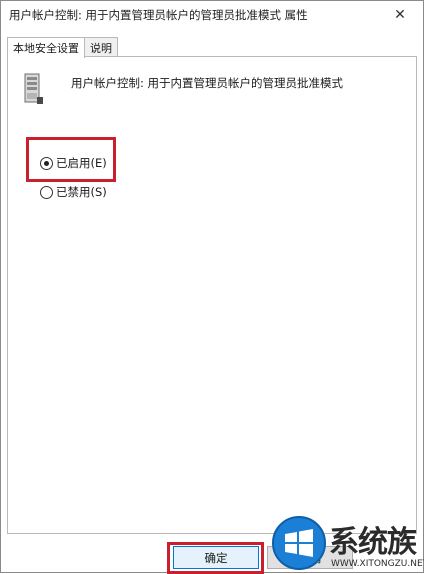 The width and height of the screenshot is (424, 574). I want to click on tab-explain: 说明, so click(101, 47).